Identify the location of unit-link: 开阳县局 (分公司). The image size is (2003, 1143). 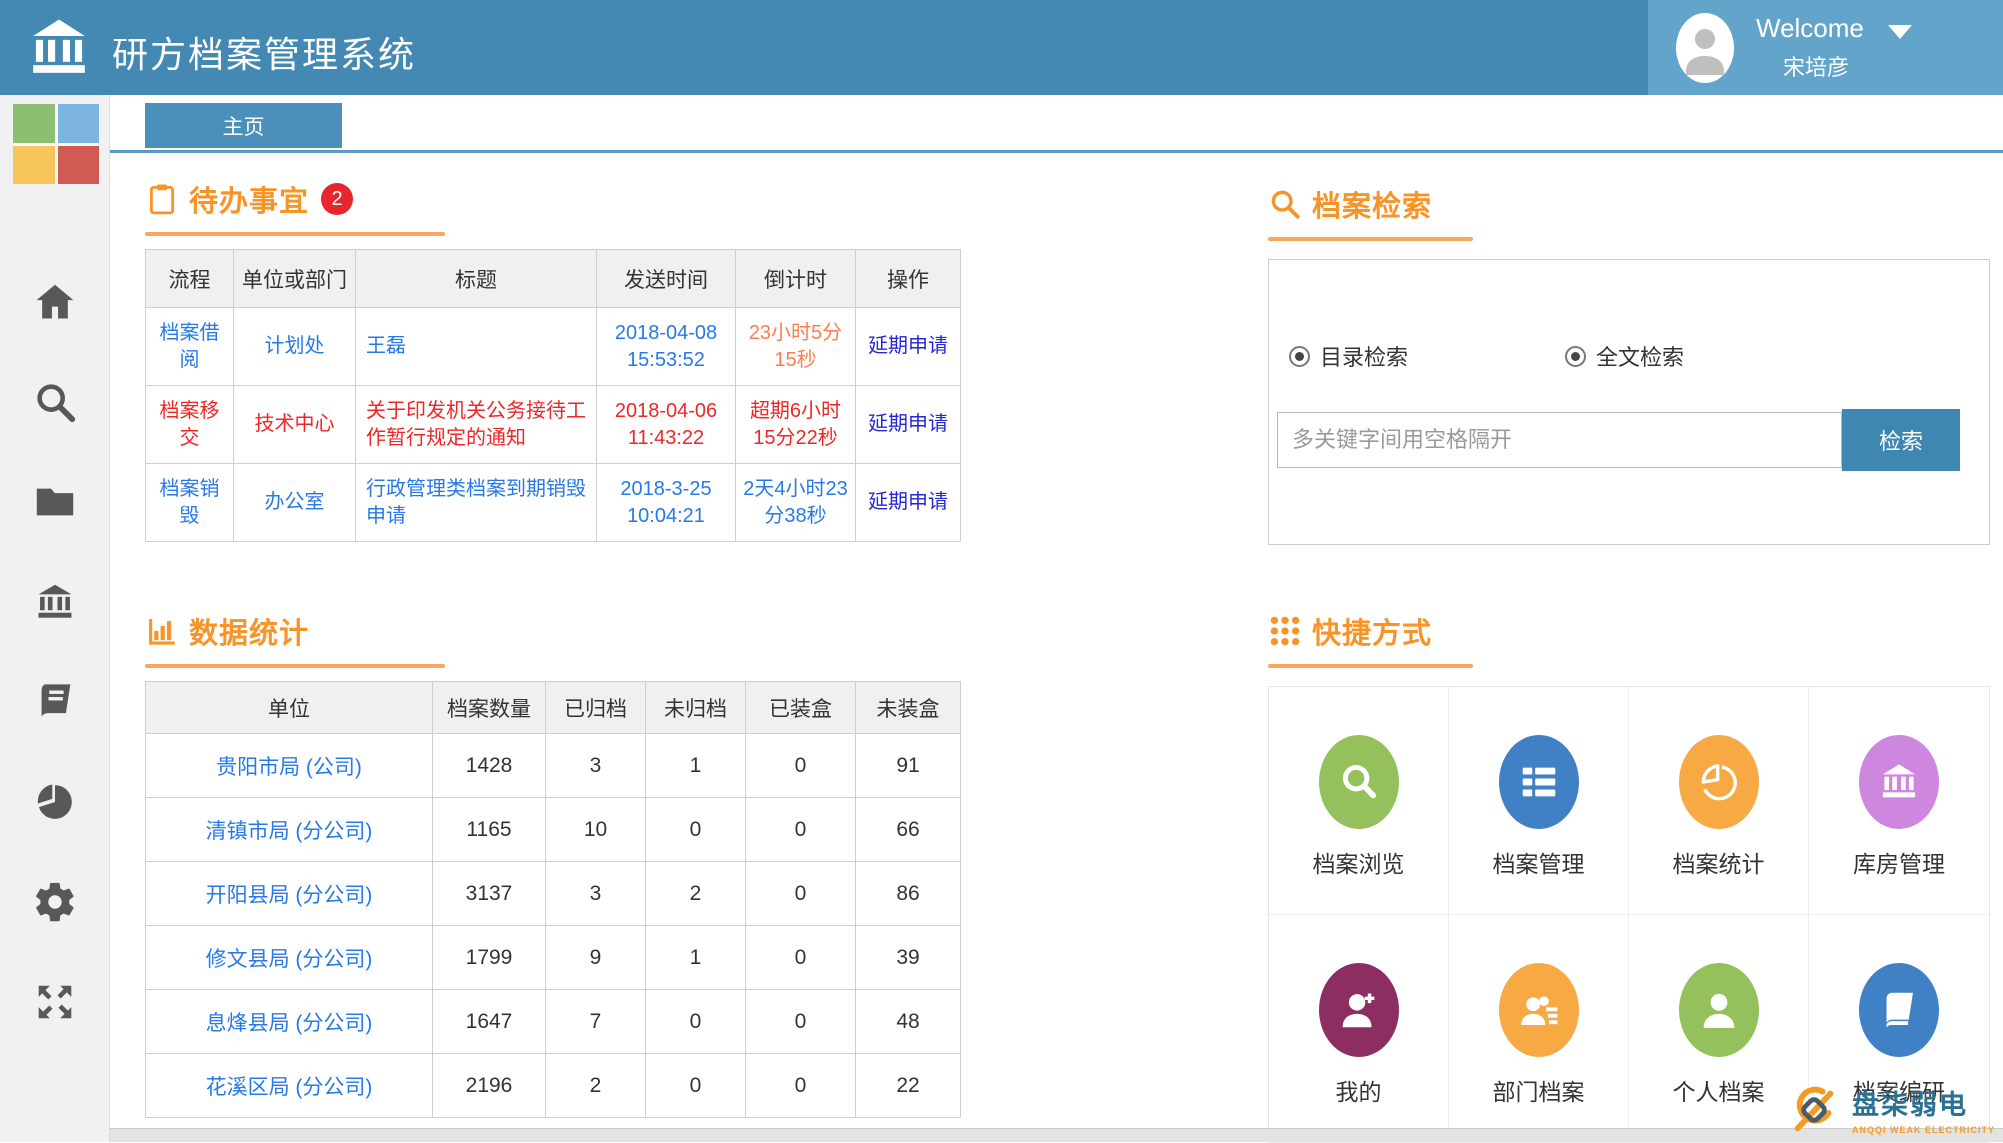
(289, 893).